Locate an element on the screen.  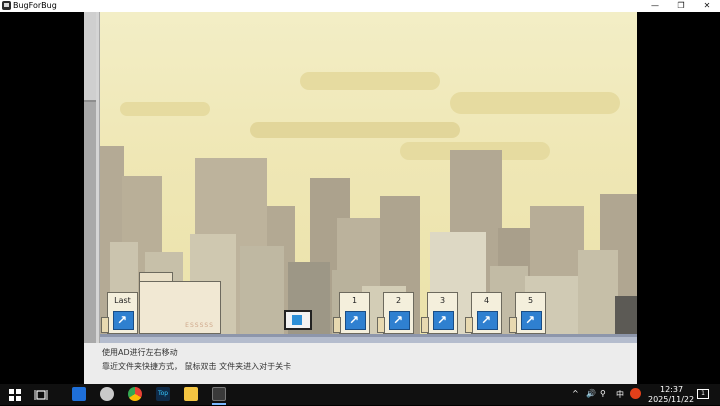
restore-button: ❐ is located at coordinates (681, 6).